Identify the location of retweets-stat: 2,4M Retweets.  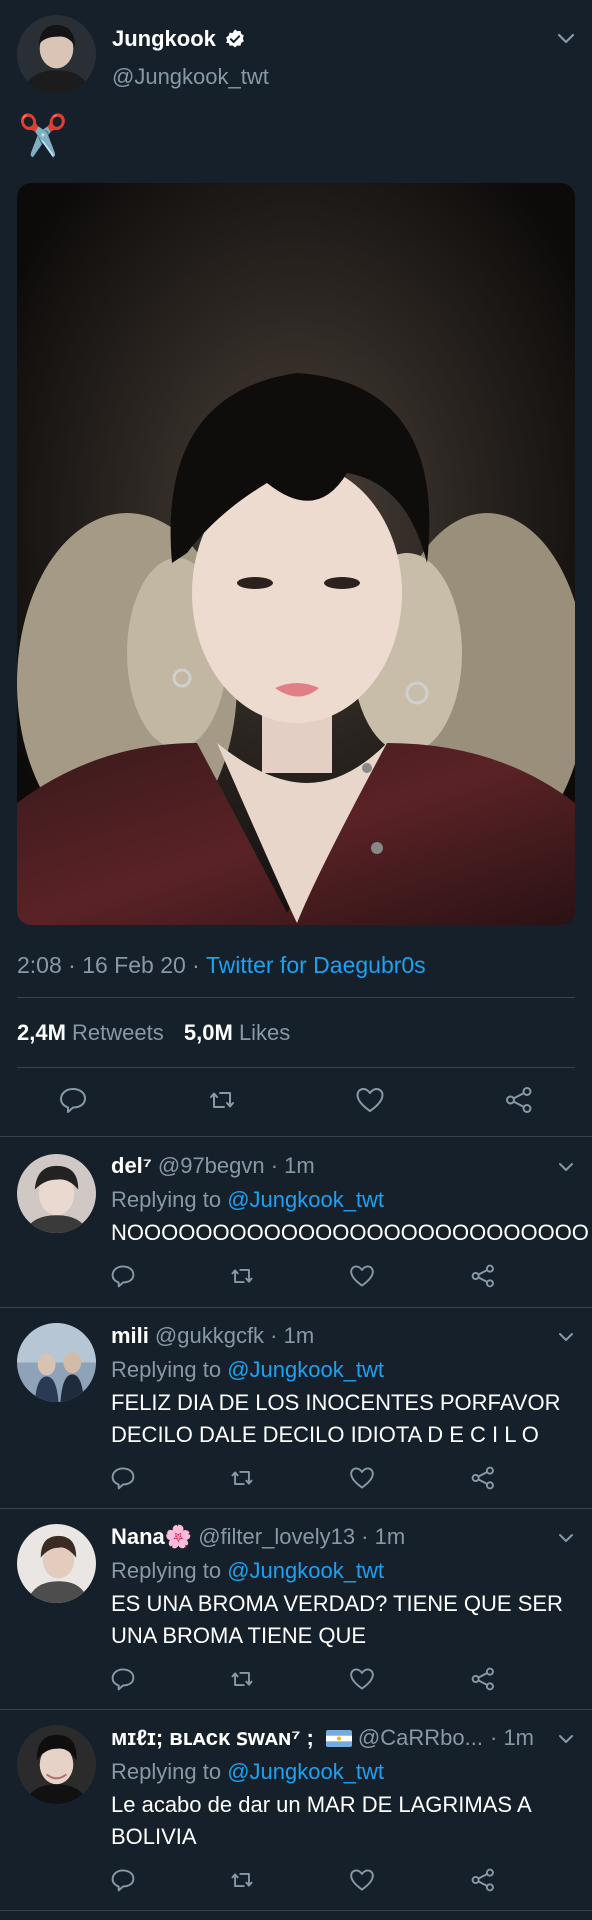
(90, 1032).